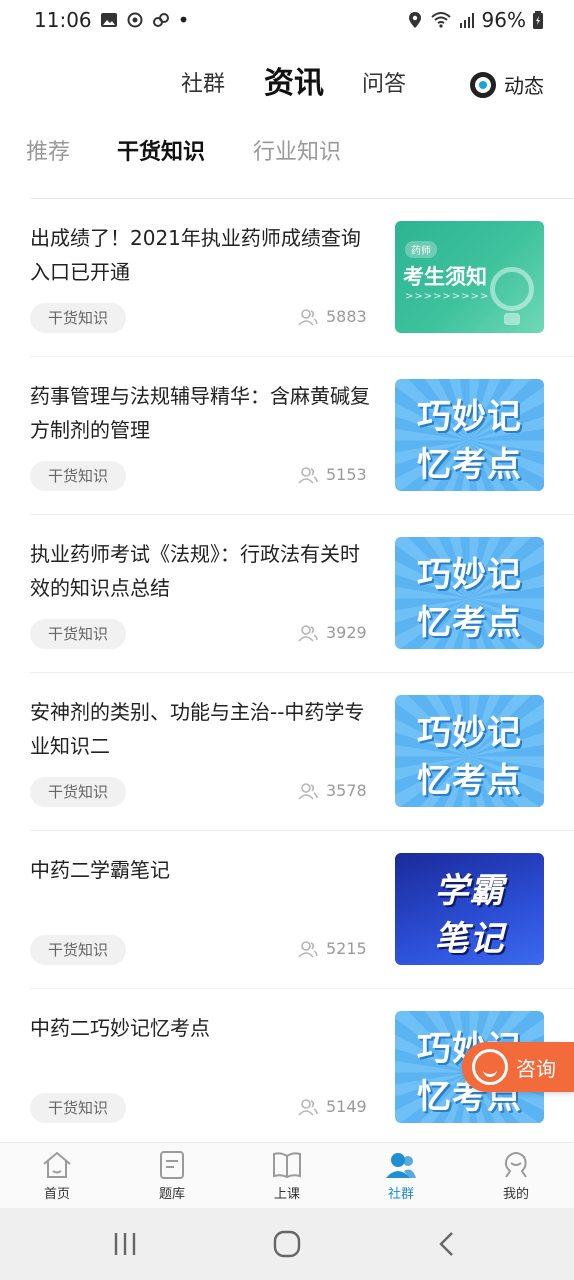  Describe the element at coordinates (483, 84) in the screenshot. I see `dynamic-icon` at that location.